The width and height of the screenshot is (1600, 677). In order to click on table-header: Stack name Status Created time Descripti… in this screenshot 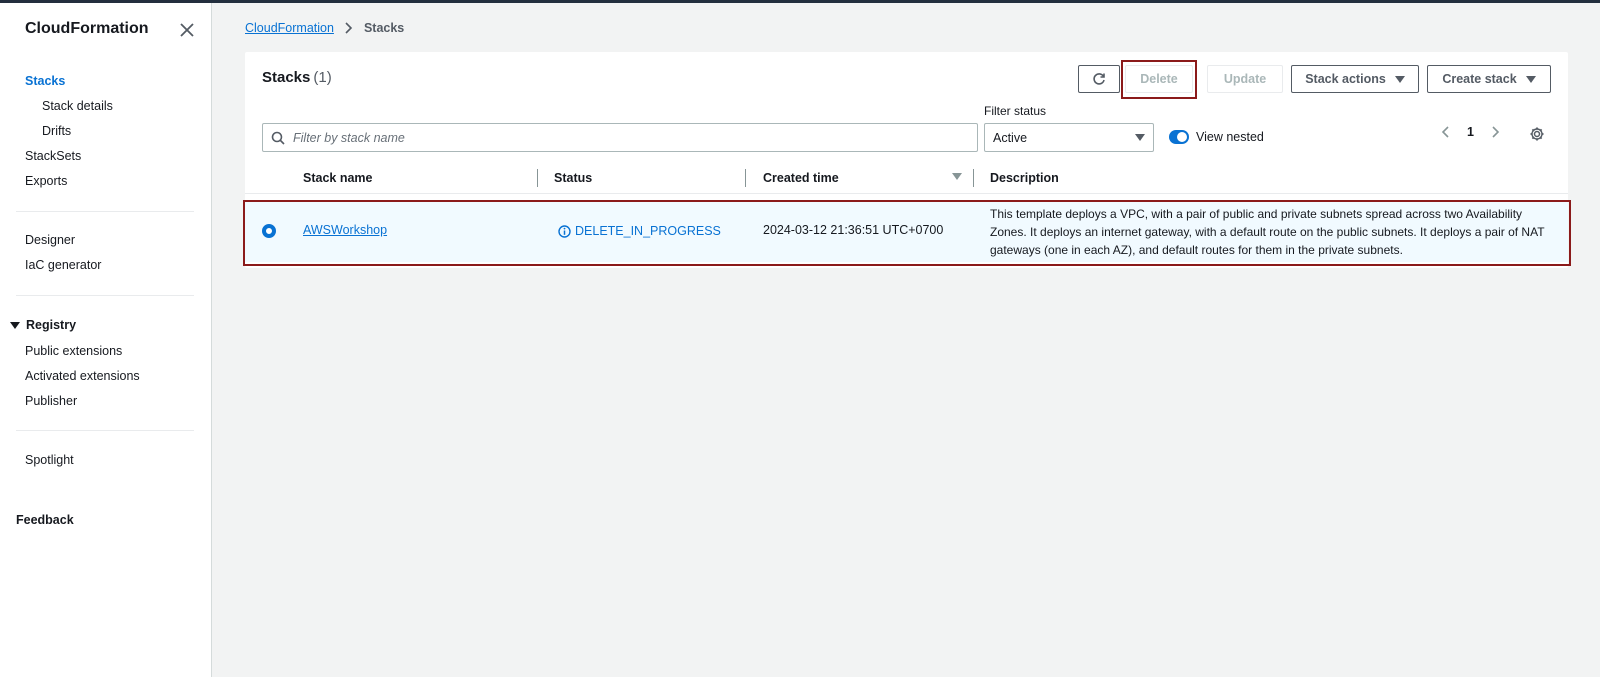, I will do `click(906, 178)`.